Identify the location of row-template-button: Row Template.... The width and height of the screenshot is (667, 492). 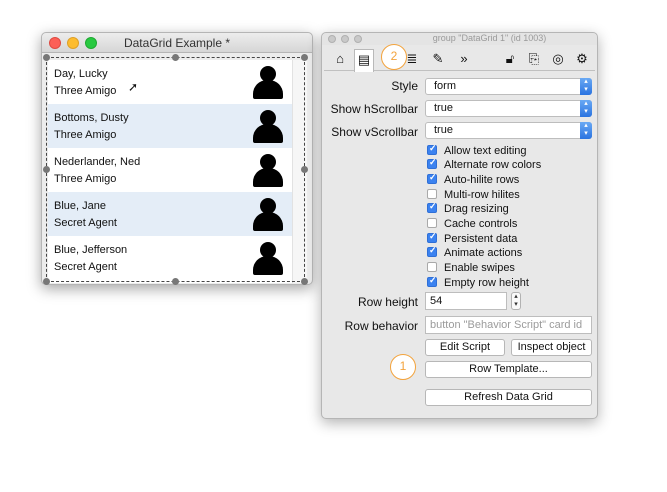
(508, 369).